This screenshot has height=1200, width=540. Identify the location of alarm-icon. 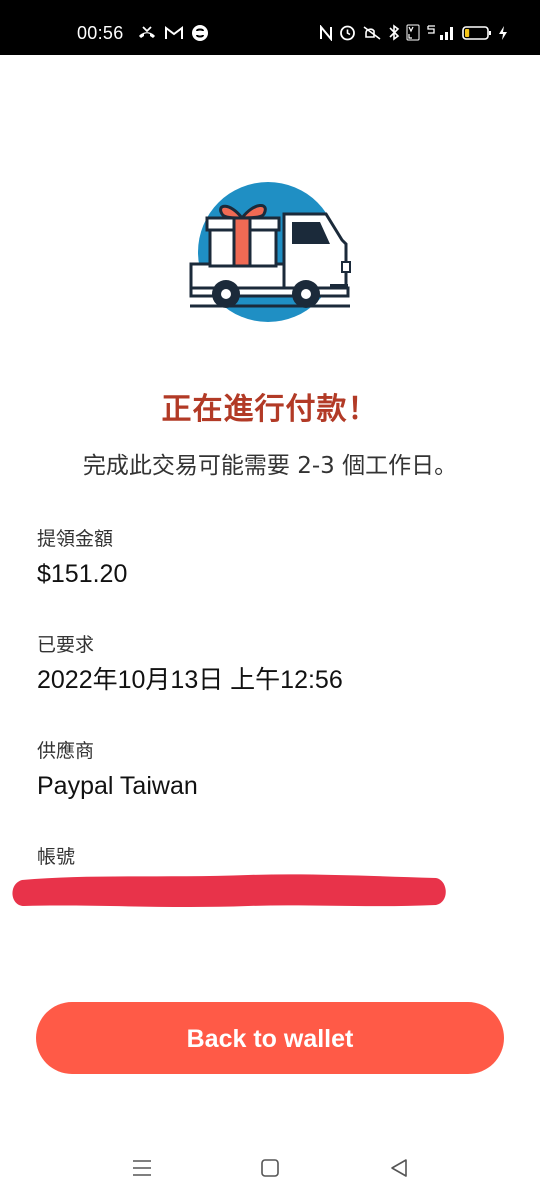
(347, 33).